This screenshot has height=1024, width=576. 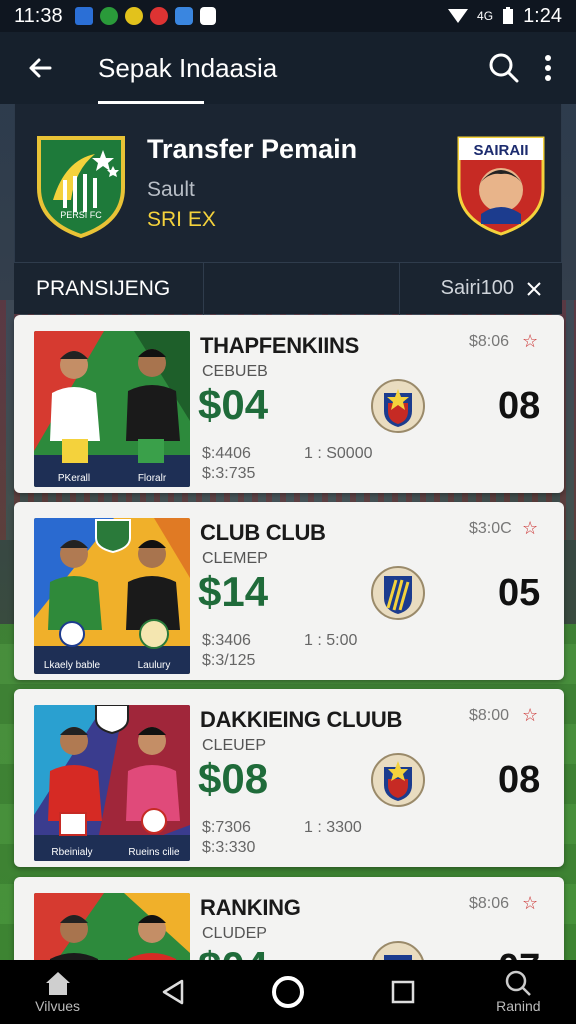 What do you see at coordinates (38, 15) in the screenshot?
I see `status-time: 11:38` at bounding box center [38, 15].